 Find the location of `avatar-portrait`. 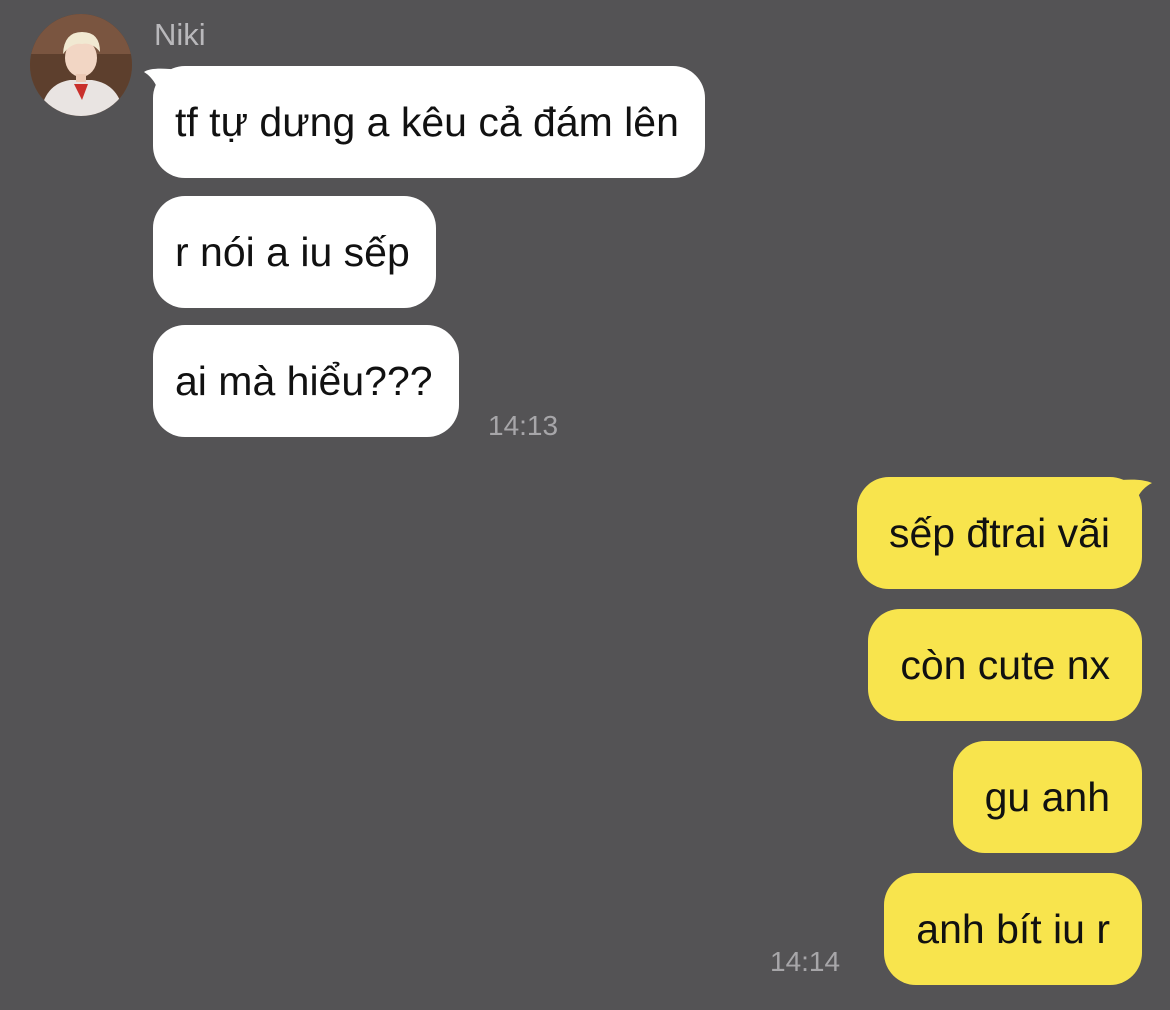

avatar-portrait is located at coordinates (81, 65).